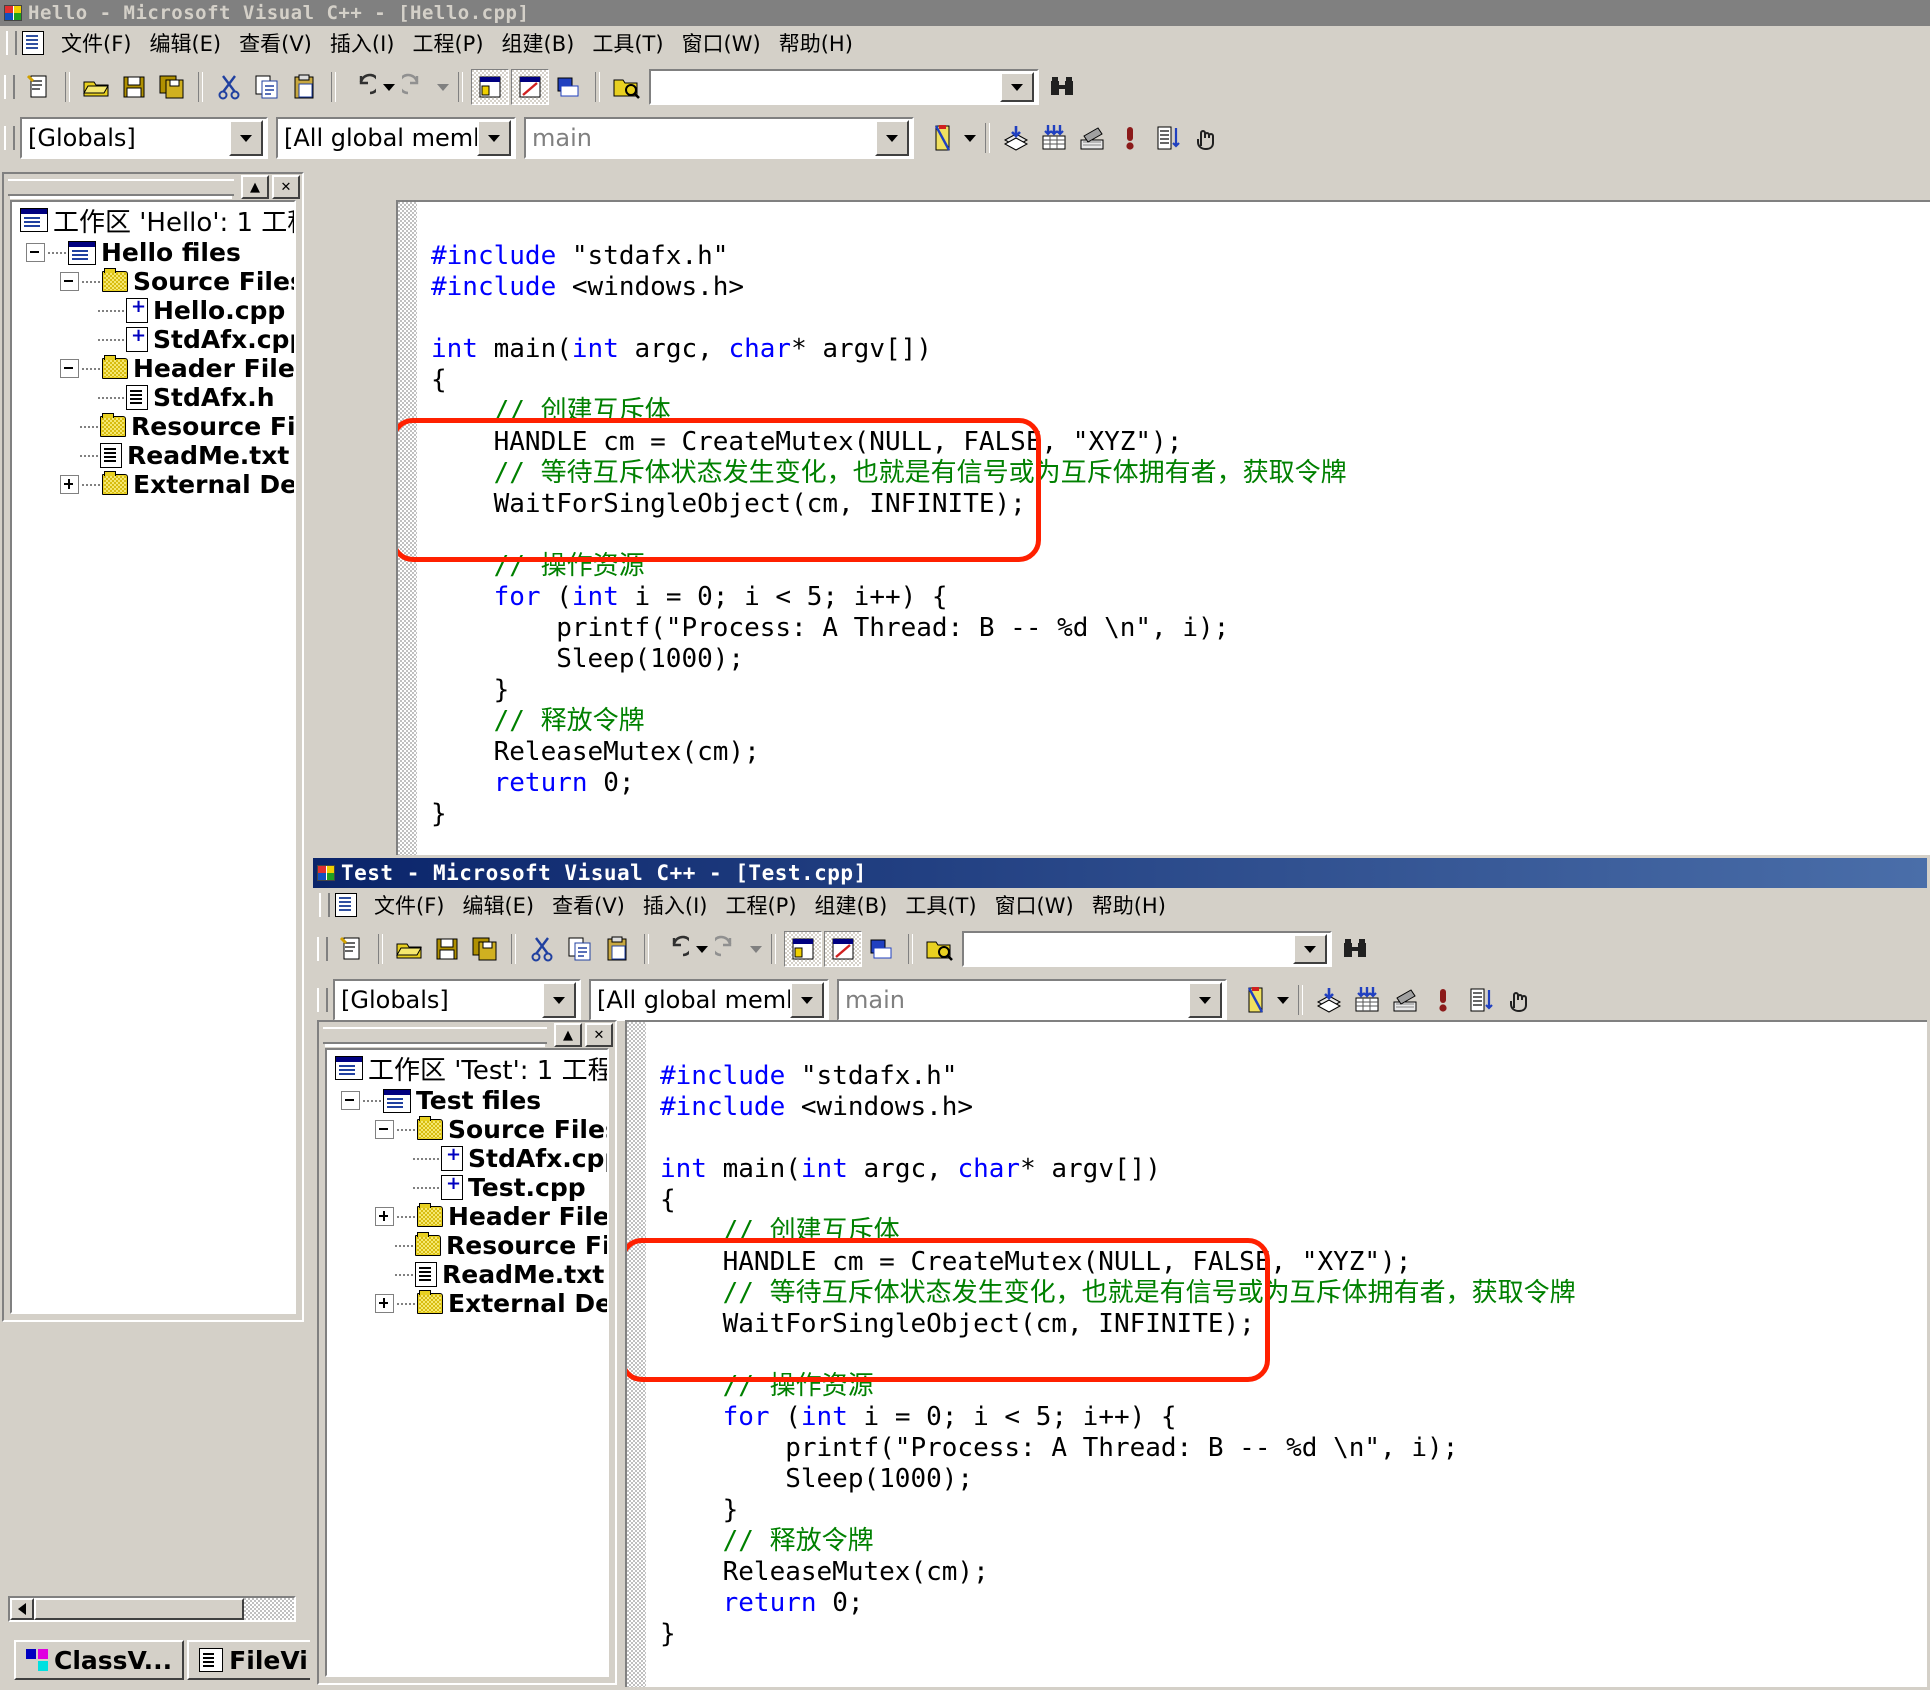  Describe the element at coordinates (416, 87) in the screenshot. I see `redo-icon` at that location.